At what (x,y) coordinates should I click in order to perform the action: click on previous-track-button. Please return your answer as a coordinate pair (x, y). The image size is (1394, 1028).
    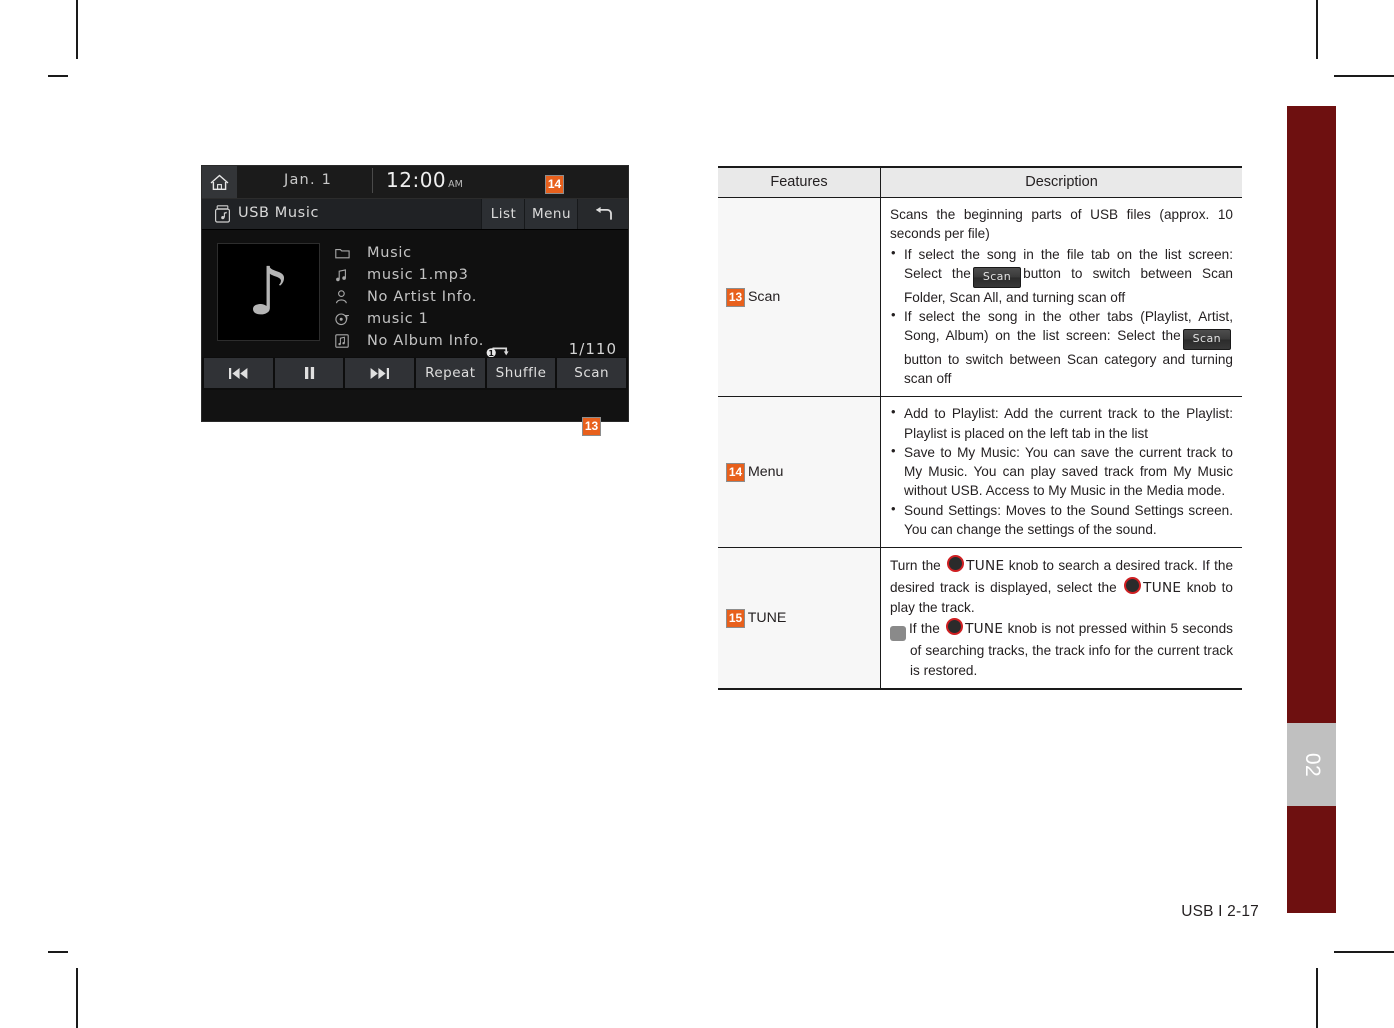
    Looking at the image, I should click on (238, 373).